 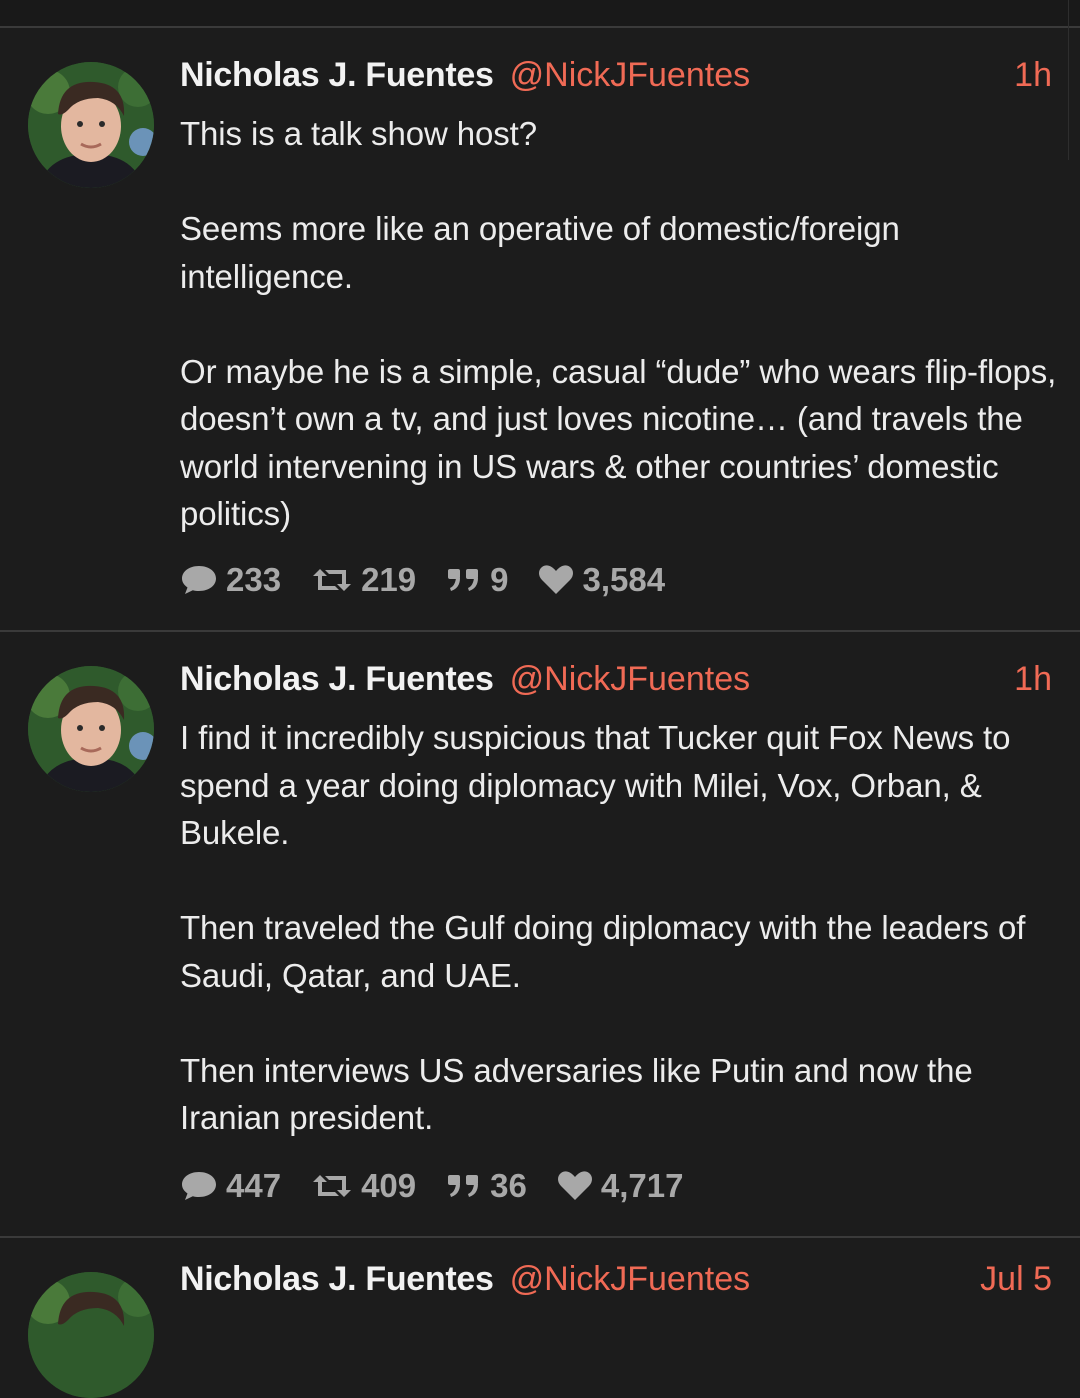 What do you see at coordinates (437, 580) in the screenshot?
I see `post-actions: 233 219 9 3,584` at bounding box center [437, 580].